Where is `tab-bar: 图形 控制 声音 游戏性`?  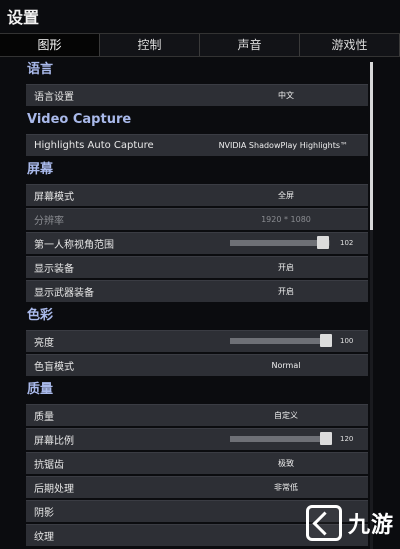
tab-bar: 图形 控制 声音 游戏性 is located at coordinates (200, 45).